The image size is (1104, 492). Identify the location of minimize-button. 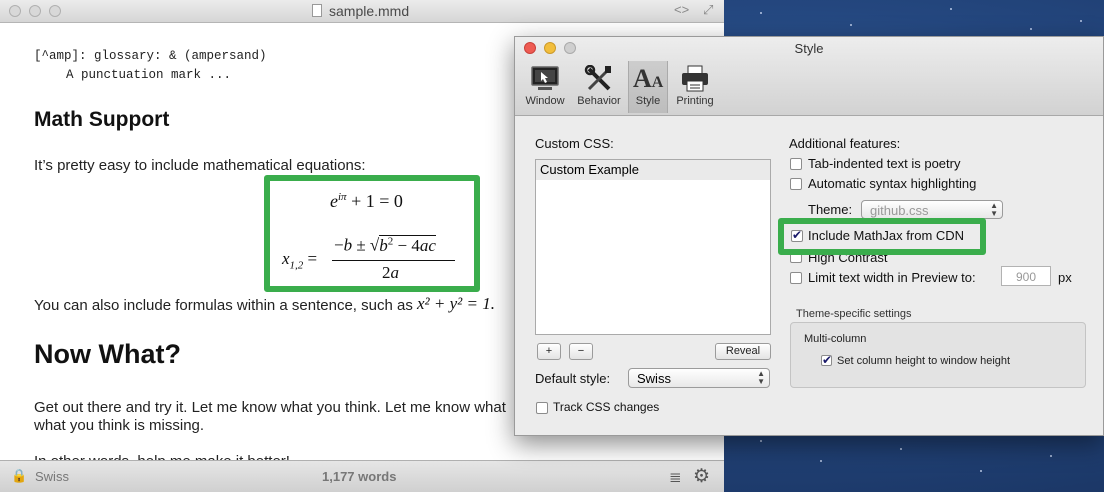
(35, 11).